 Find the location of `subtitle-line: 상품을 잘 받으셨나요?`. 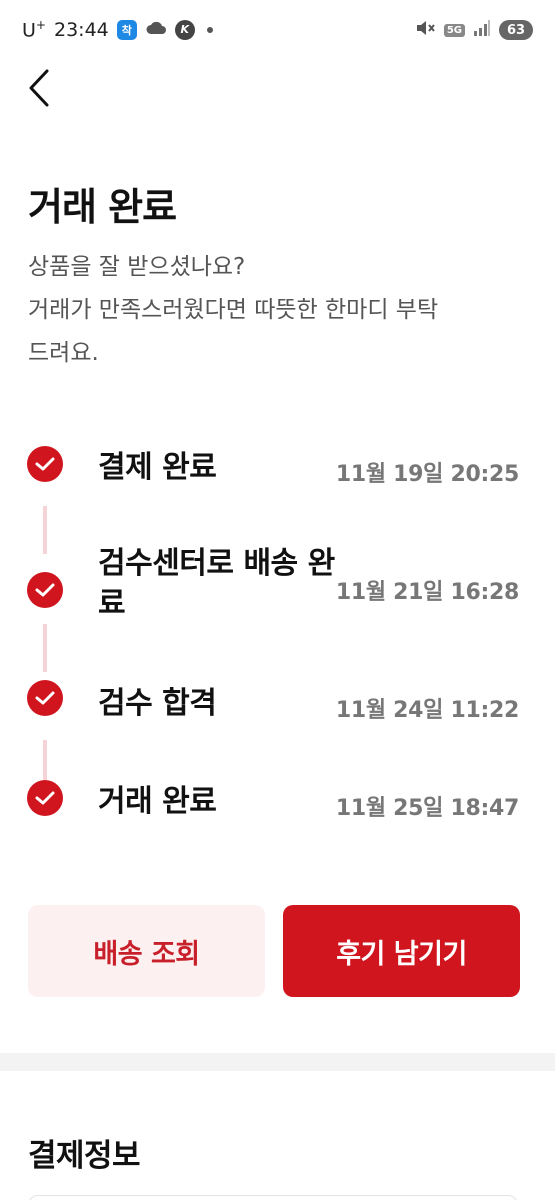

subtitle-line: 상품을 잘 받으셨나요? is located at coordinates (137, 267).